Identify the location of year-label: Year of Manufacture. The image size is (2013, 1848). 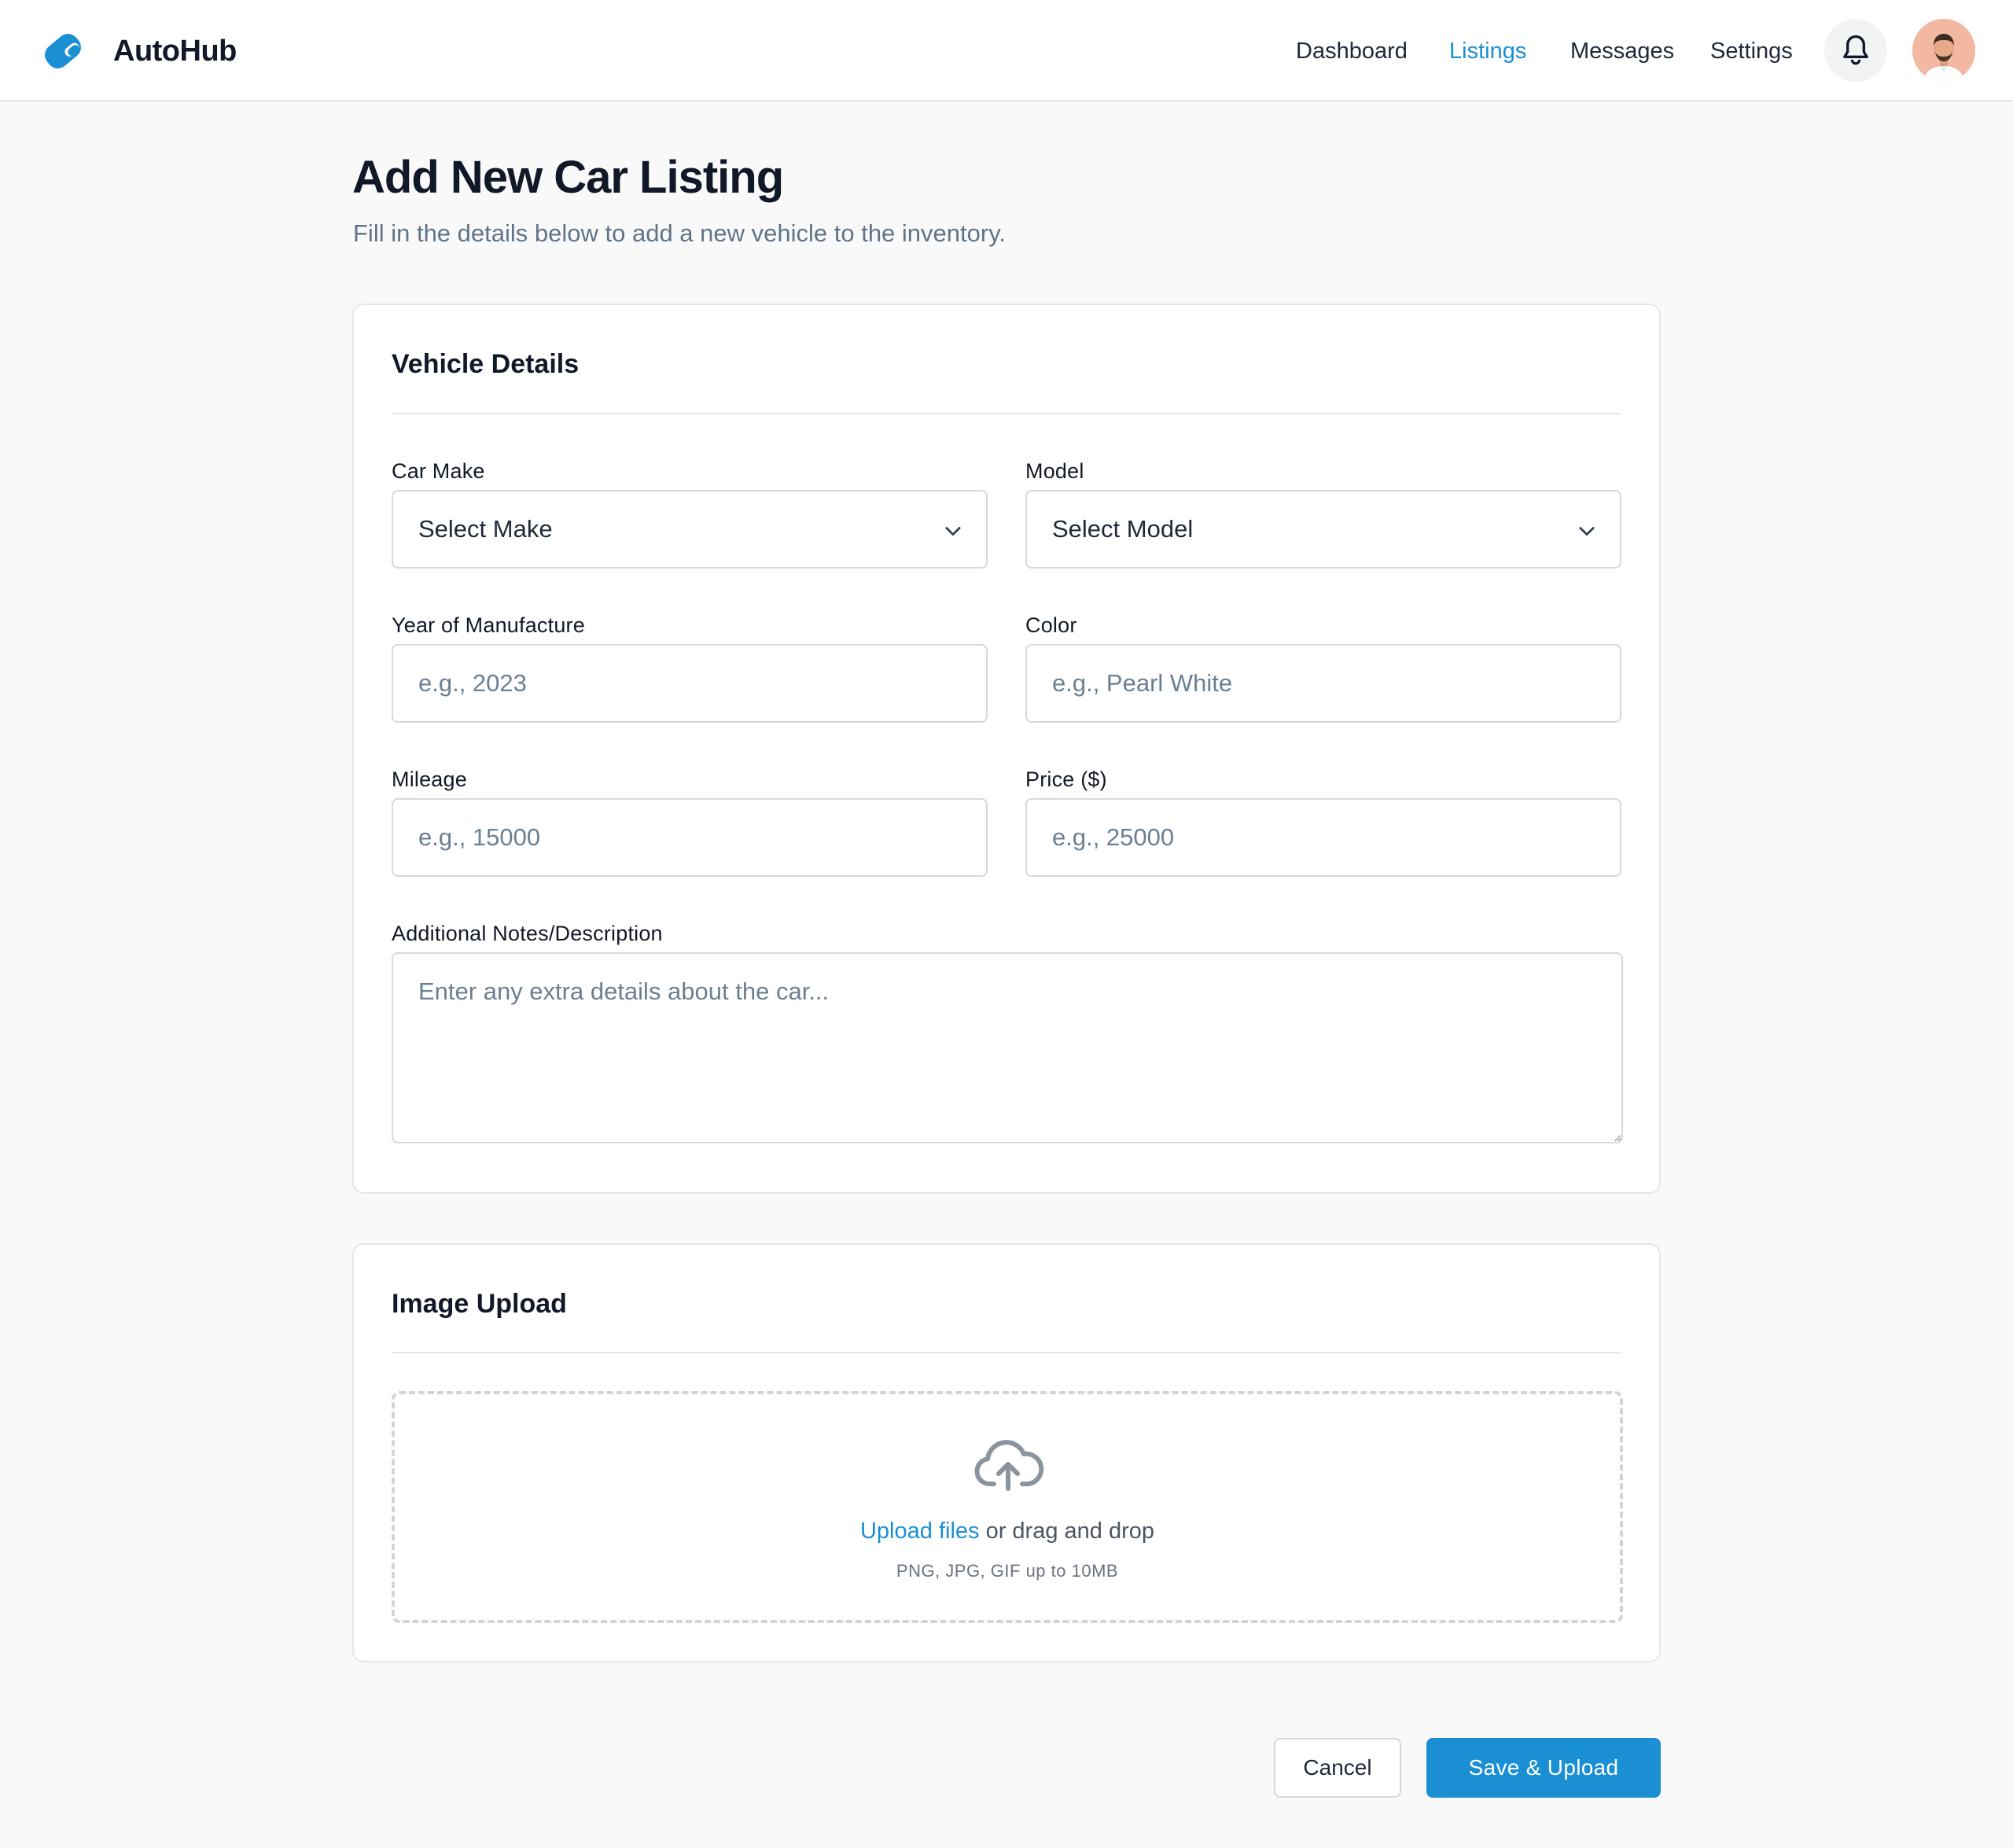
(489, 625).